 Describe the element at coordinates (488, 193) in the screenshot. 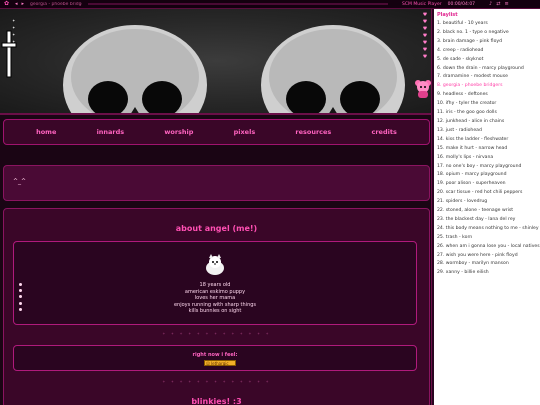

I see `playlist-item: 20. scar tissue - red hot chili peppers` at that location.